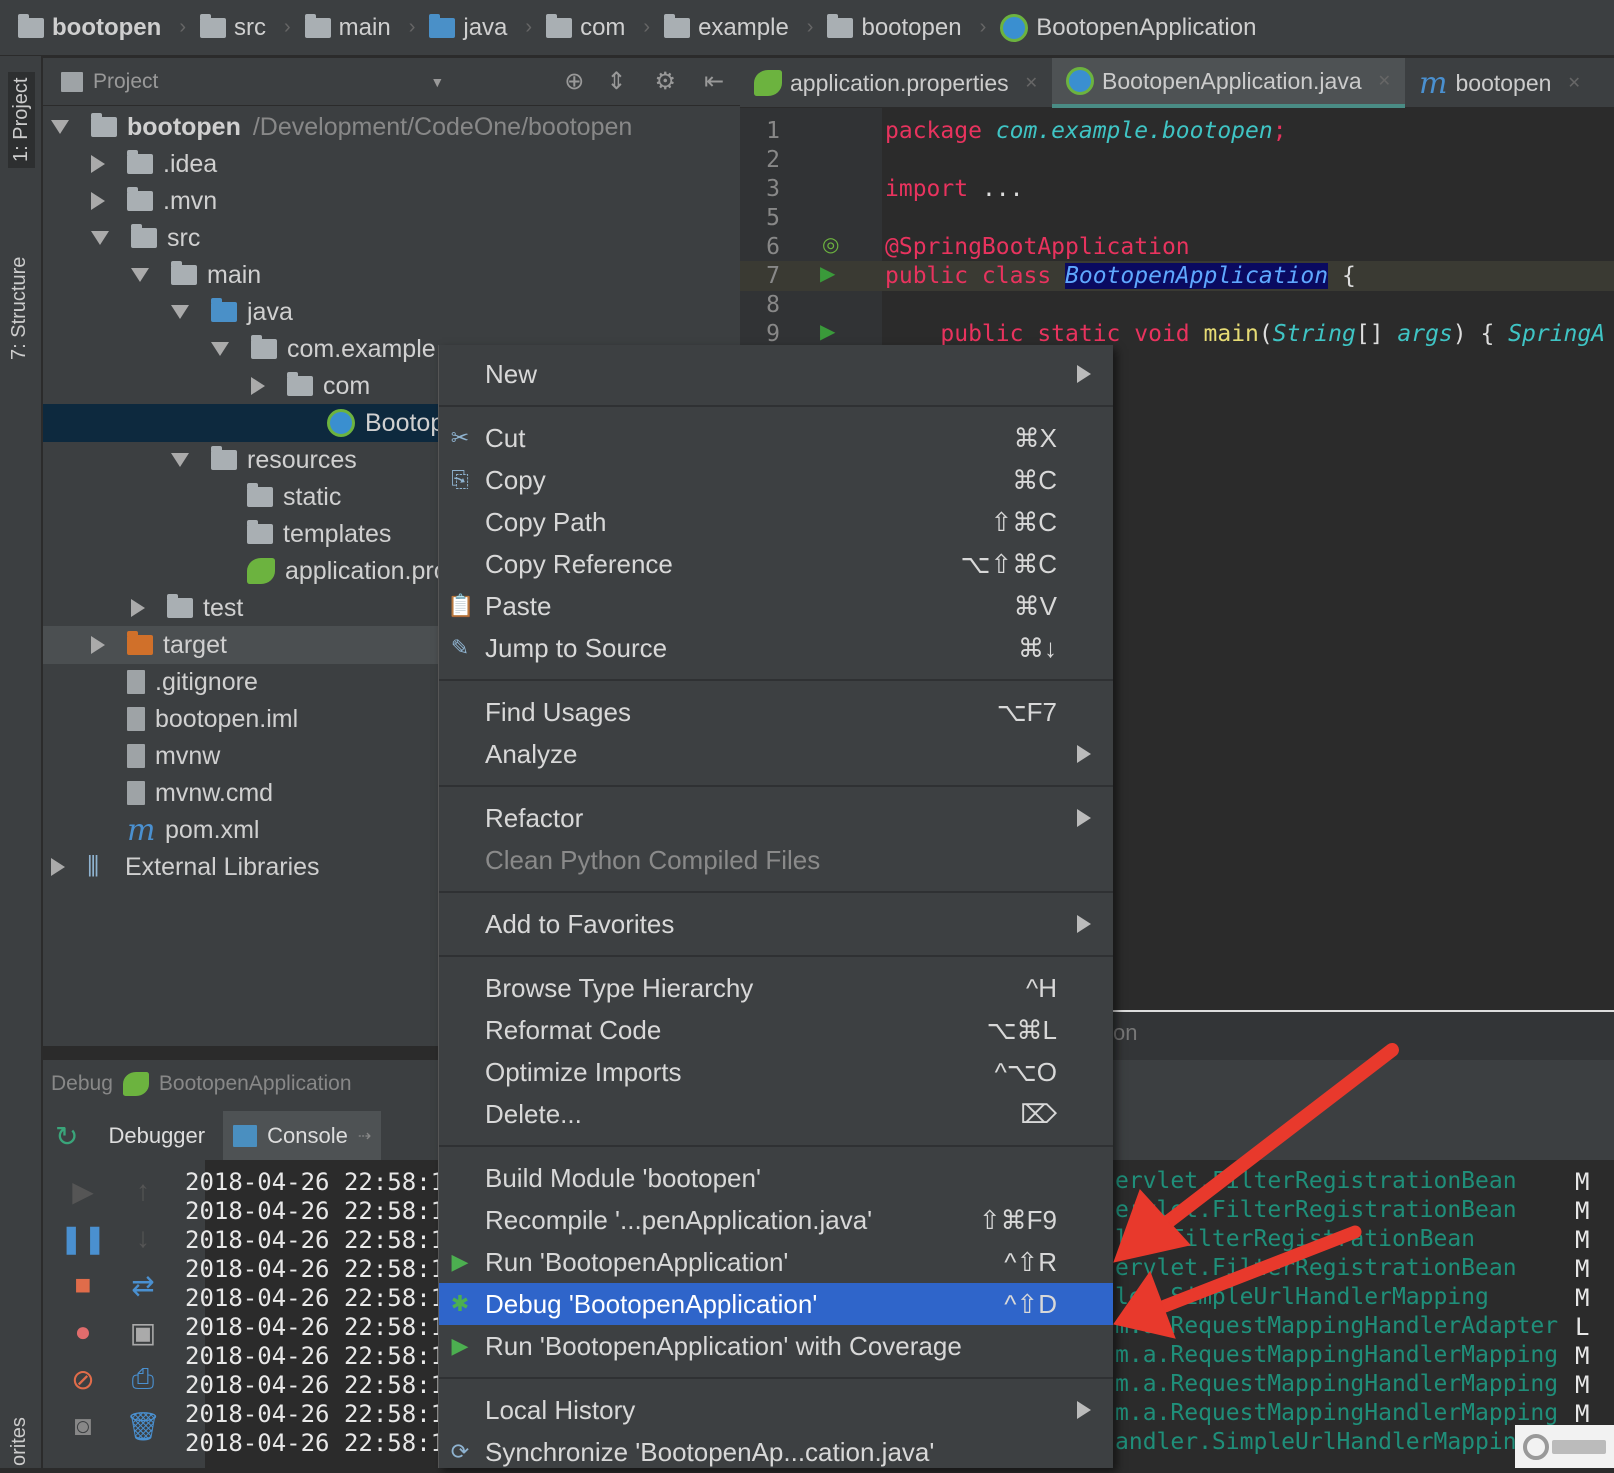  What do you see at coordinates (83, 1238) in the screenshot?
I see `pause-icon: ❚❚` at bounding box center [83, 1238].